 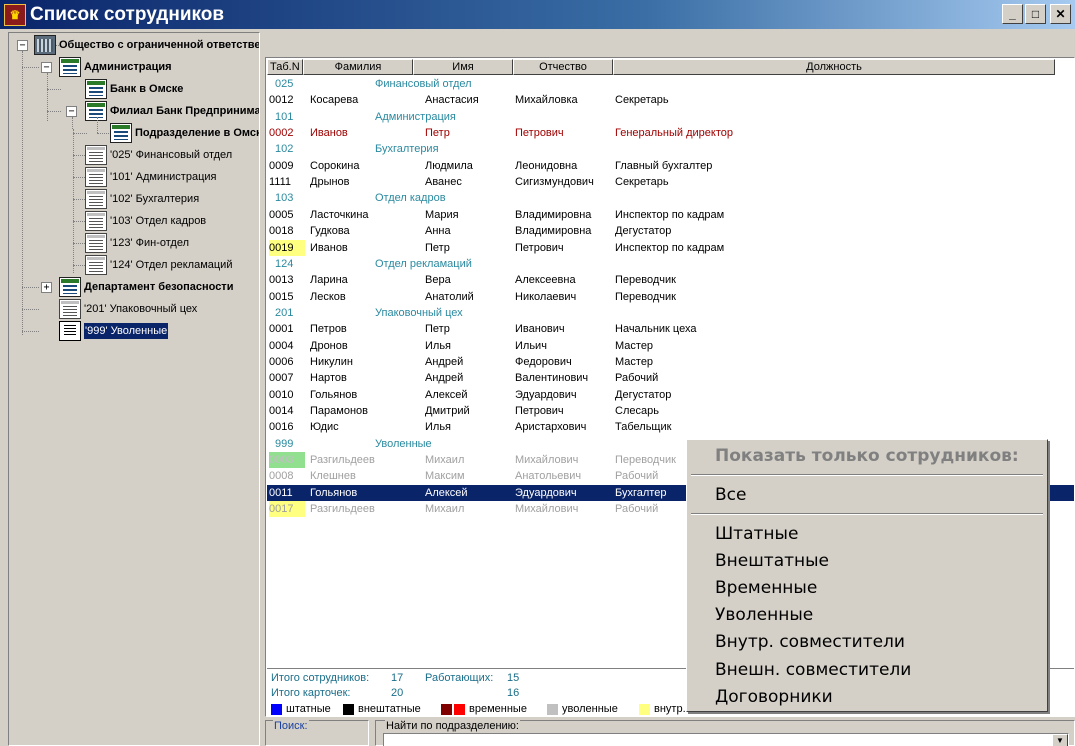 I want to click on tree-node-label: '103' Отдел кадров, so click(x=158, y=221).